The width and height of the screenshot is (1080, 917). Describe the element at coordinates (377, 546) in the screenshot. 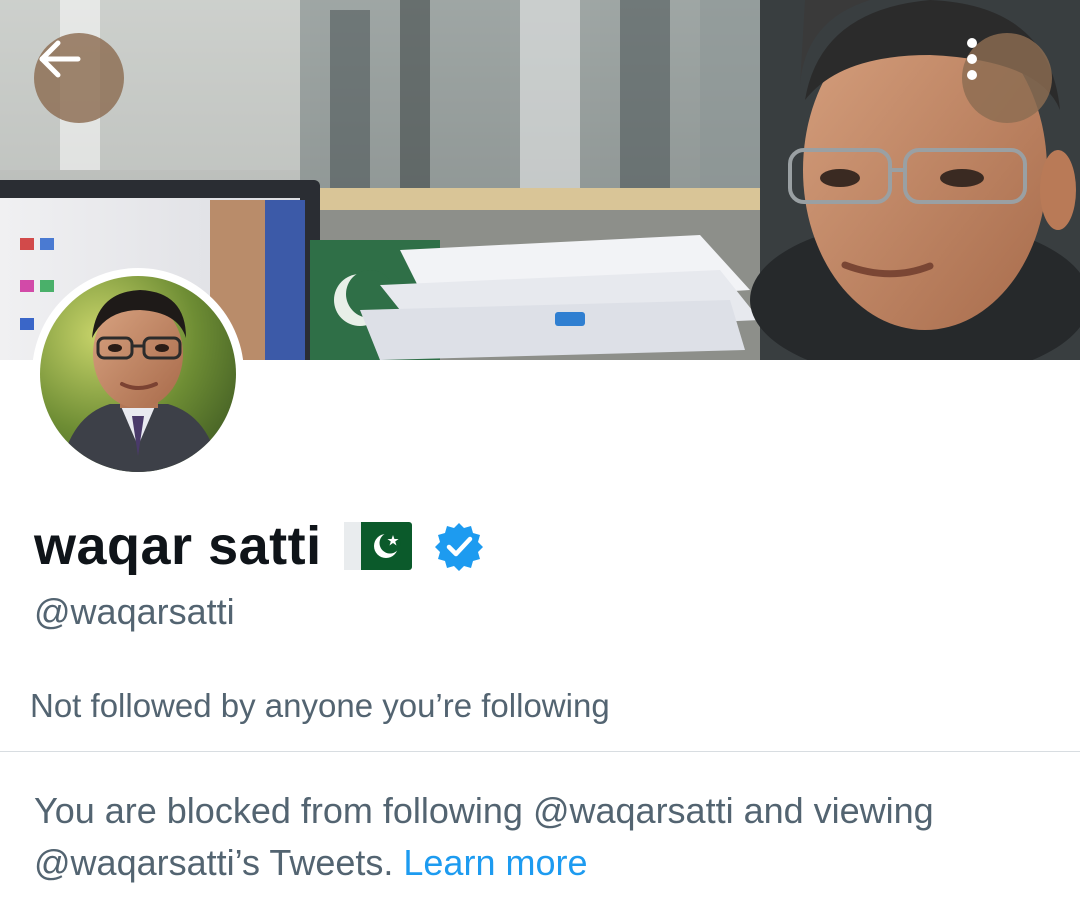

I see `pakistan-flag-icon` at that location.